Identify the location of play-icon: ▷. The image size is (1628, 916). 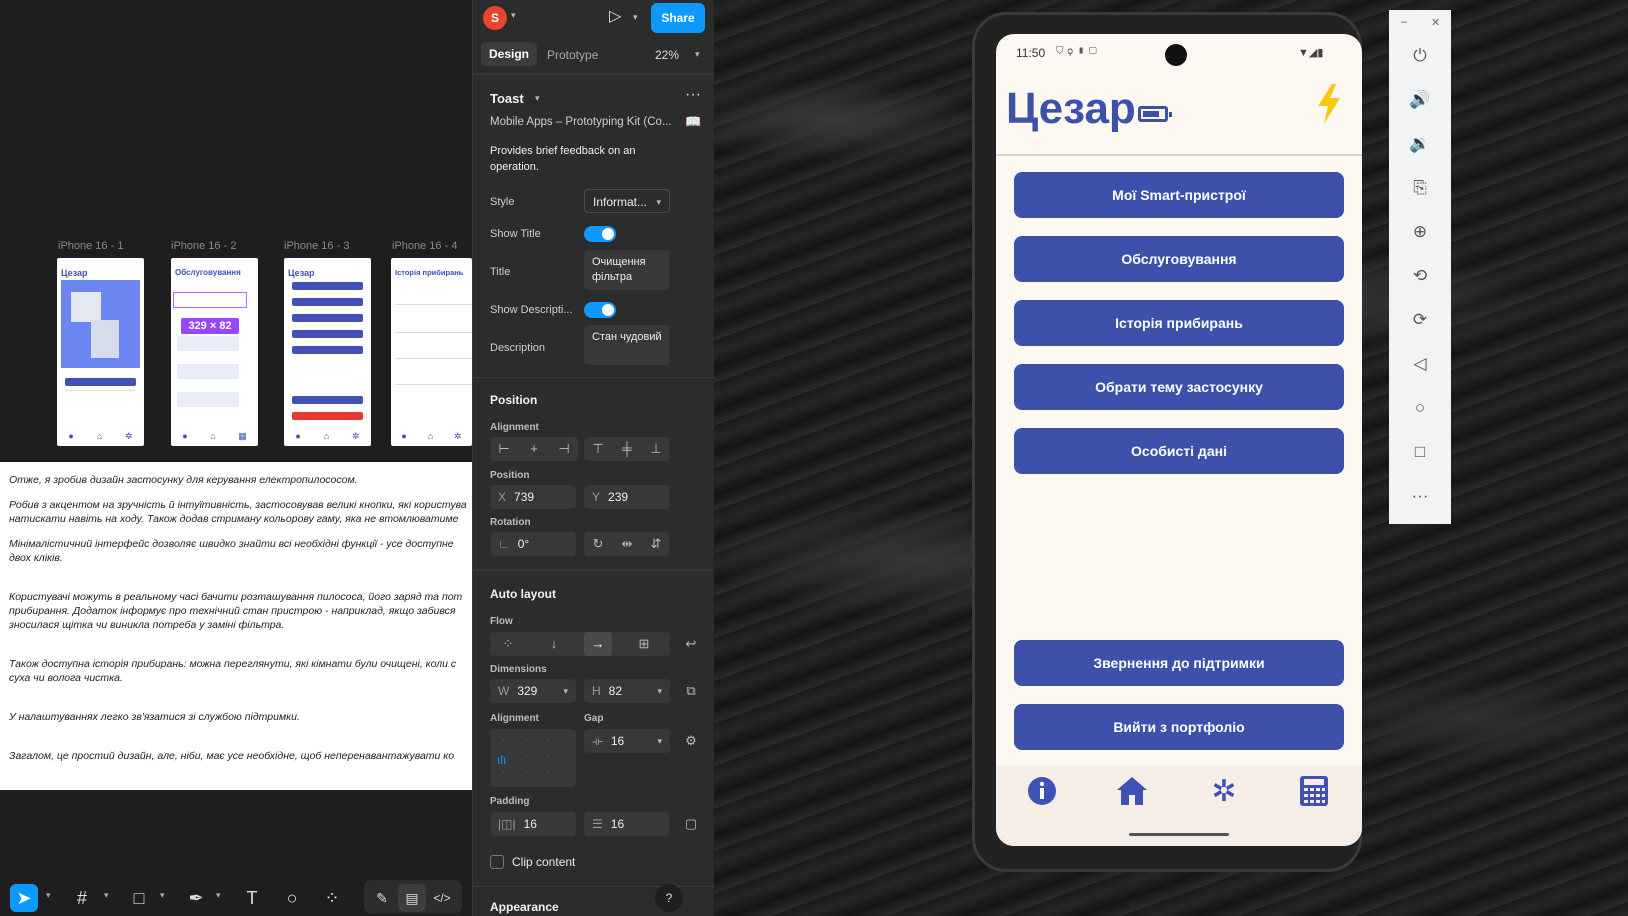
(615, 16).